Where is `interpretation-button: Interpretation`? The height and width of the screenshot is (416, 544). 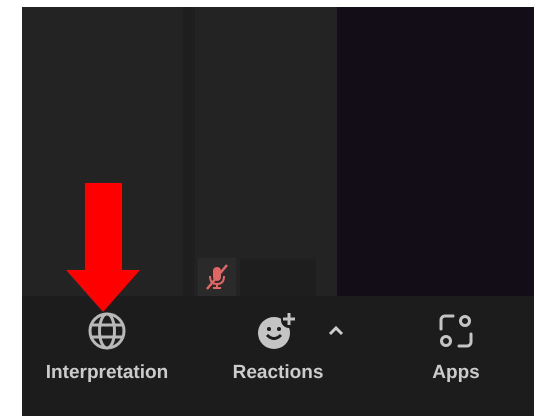 interpretation-button: Interpretation is located at coordinates (107, 356).